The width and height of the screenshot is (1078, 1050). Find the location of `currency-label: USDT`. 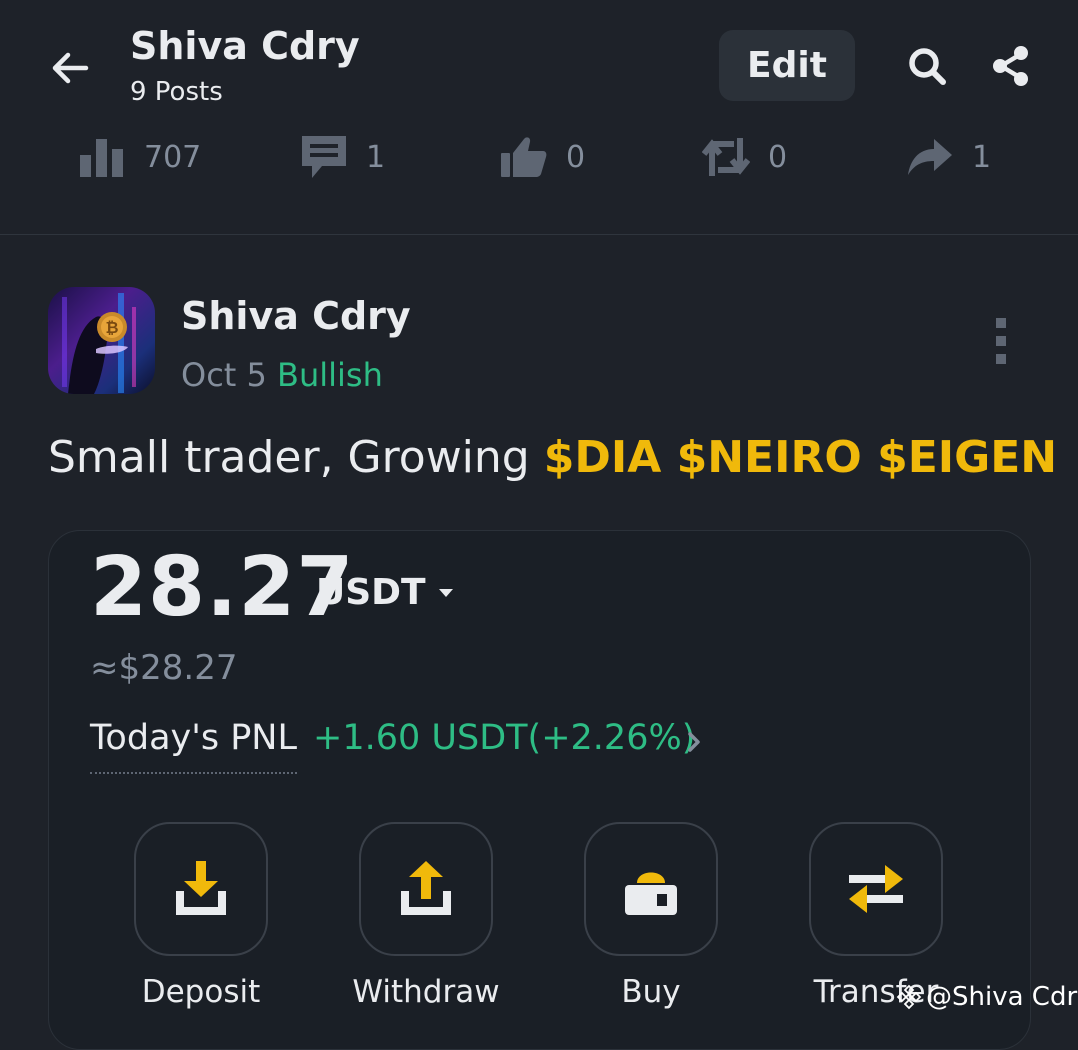

currency-label: USDT is located at coordinates (371, 592).